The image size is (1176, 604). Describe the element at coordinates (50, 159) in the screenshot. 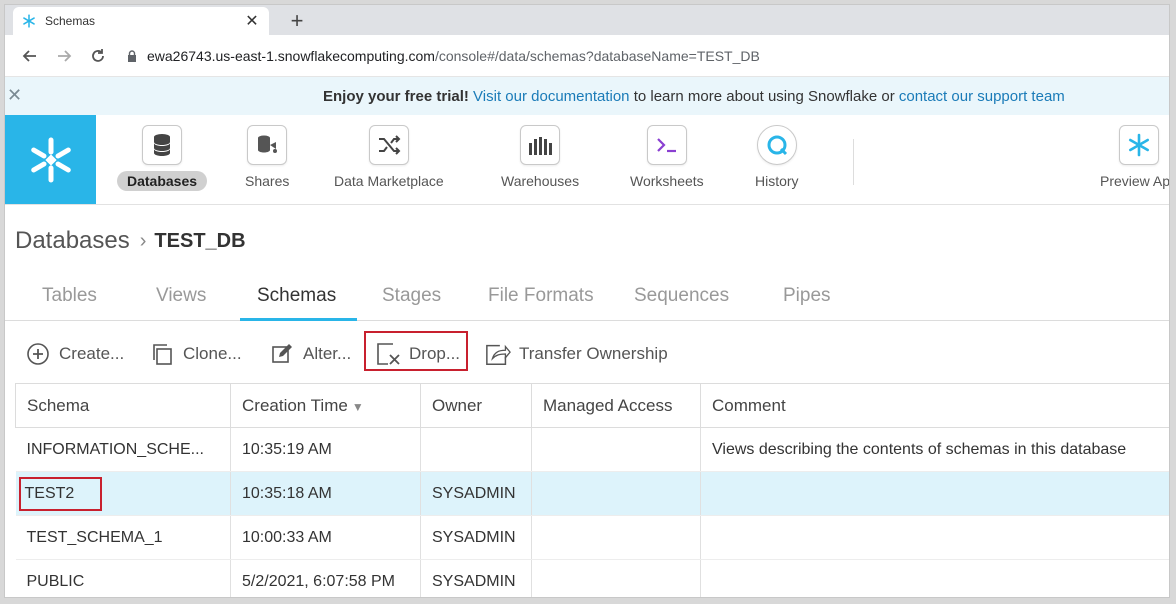

I see `snowflake-logo-icon` at that location.